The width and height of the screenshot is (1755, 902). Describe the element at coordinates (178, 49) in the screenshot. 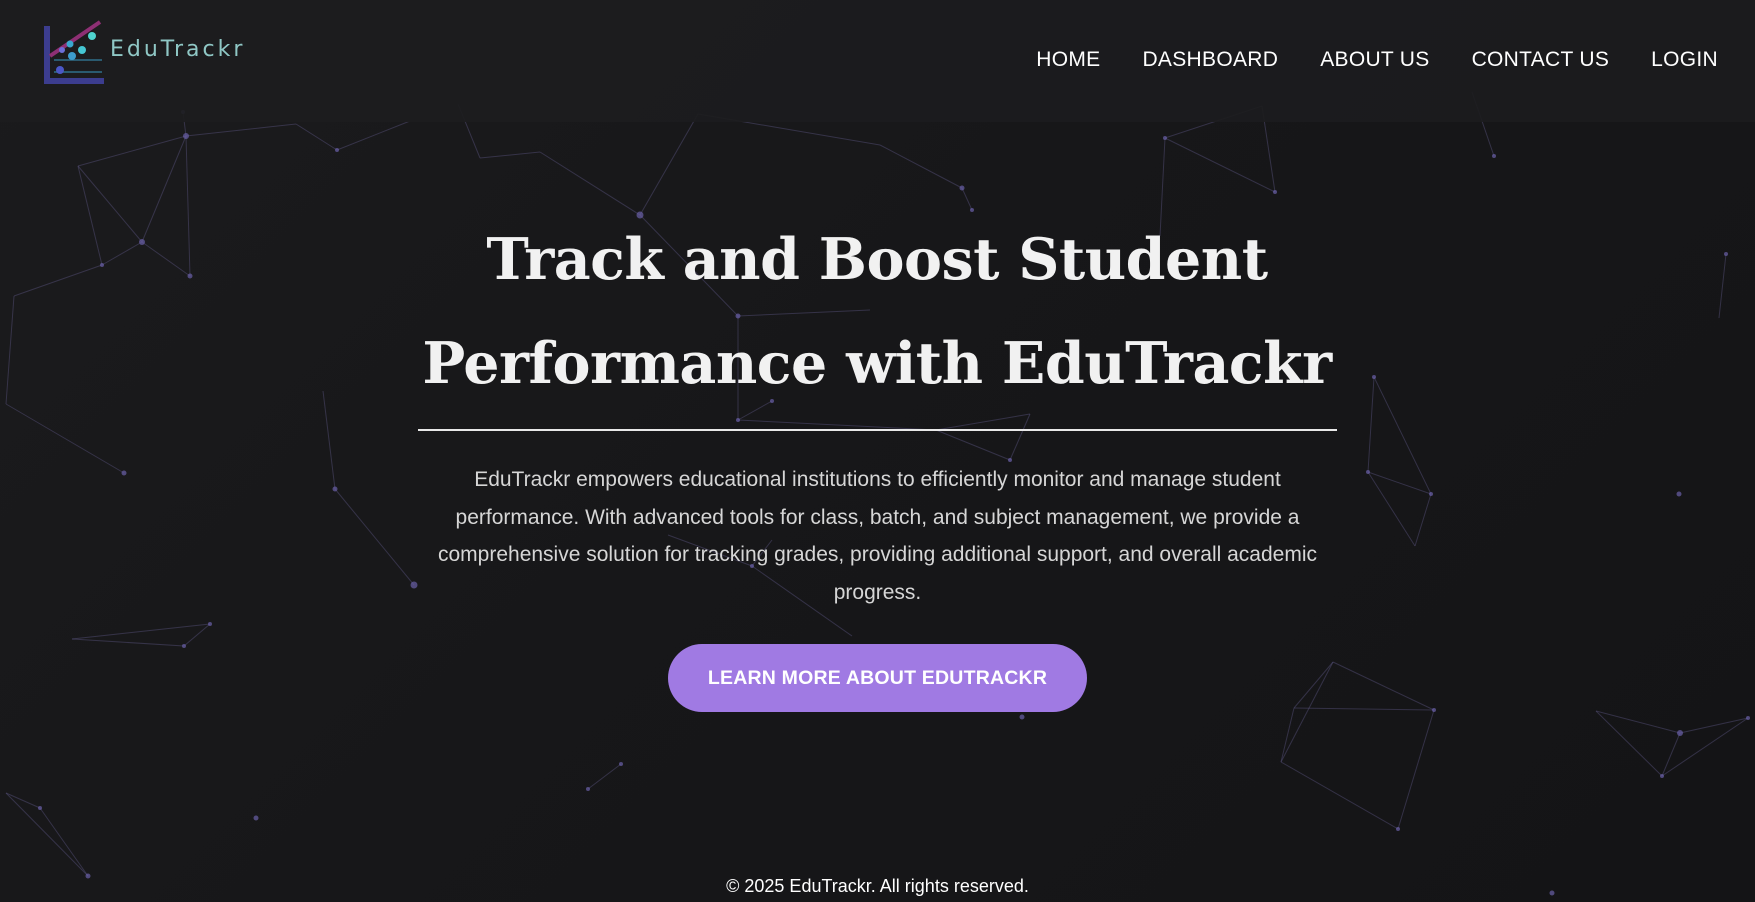

I see `brand-name: EduTrackr` at that location.